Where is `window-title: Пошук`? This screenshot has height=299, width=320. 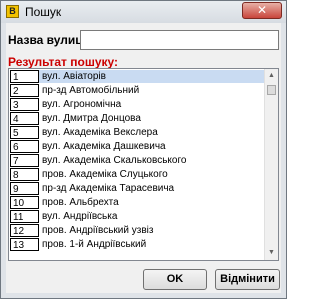
window-title: Пошук is located at coordinates (43, 12).